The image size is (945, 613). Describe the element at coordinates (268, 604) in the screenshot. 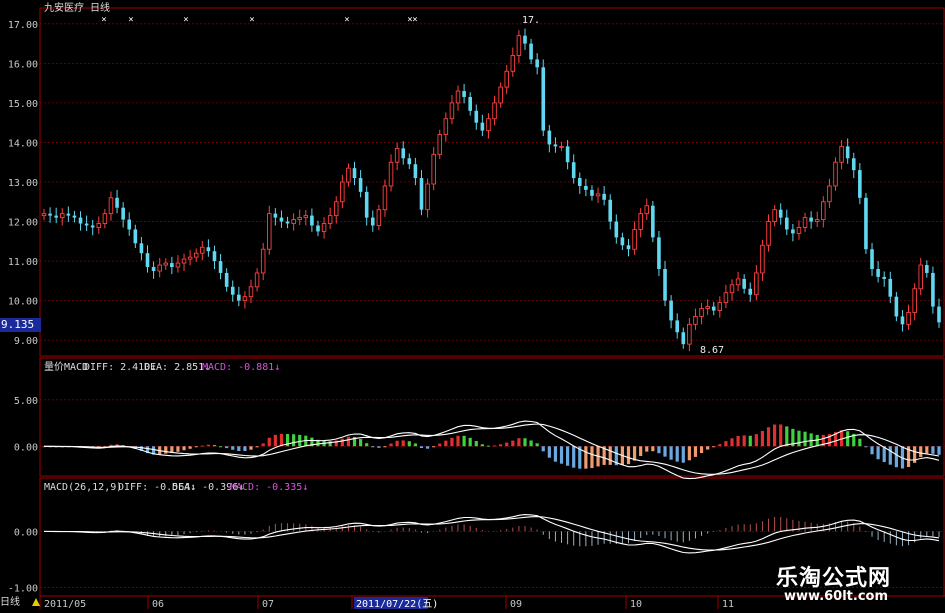

I see `x-tick-label: 07` at that location.